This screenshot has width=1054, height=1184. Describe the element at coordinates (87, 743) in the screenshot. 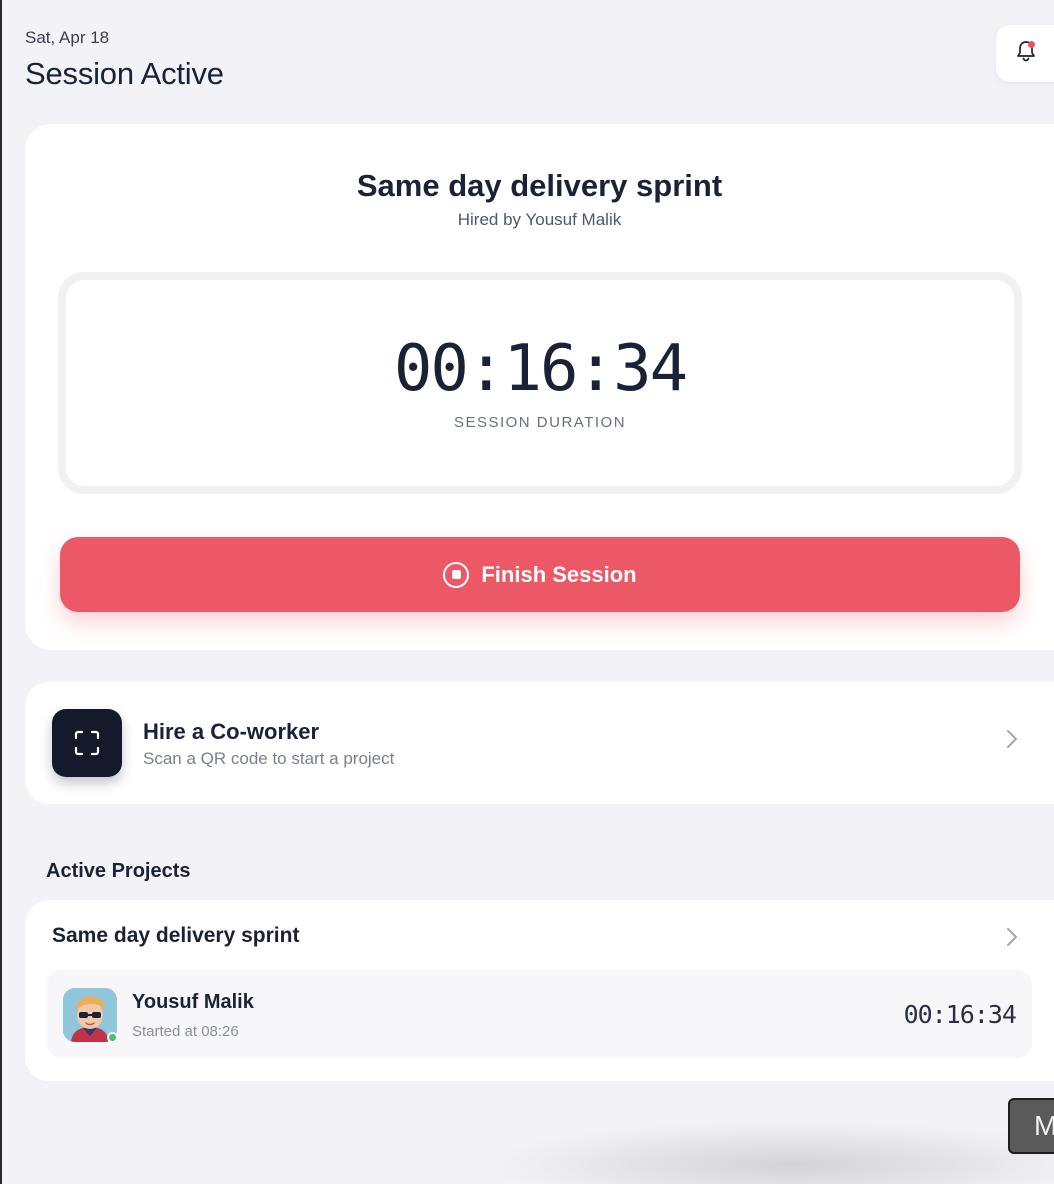

I see `scan-frame-icon` at that location.